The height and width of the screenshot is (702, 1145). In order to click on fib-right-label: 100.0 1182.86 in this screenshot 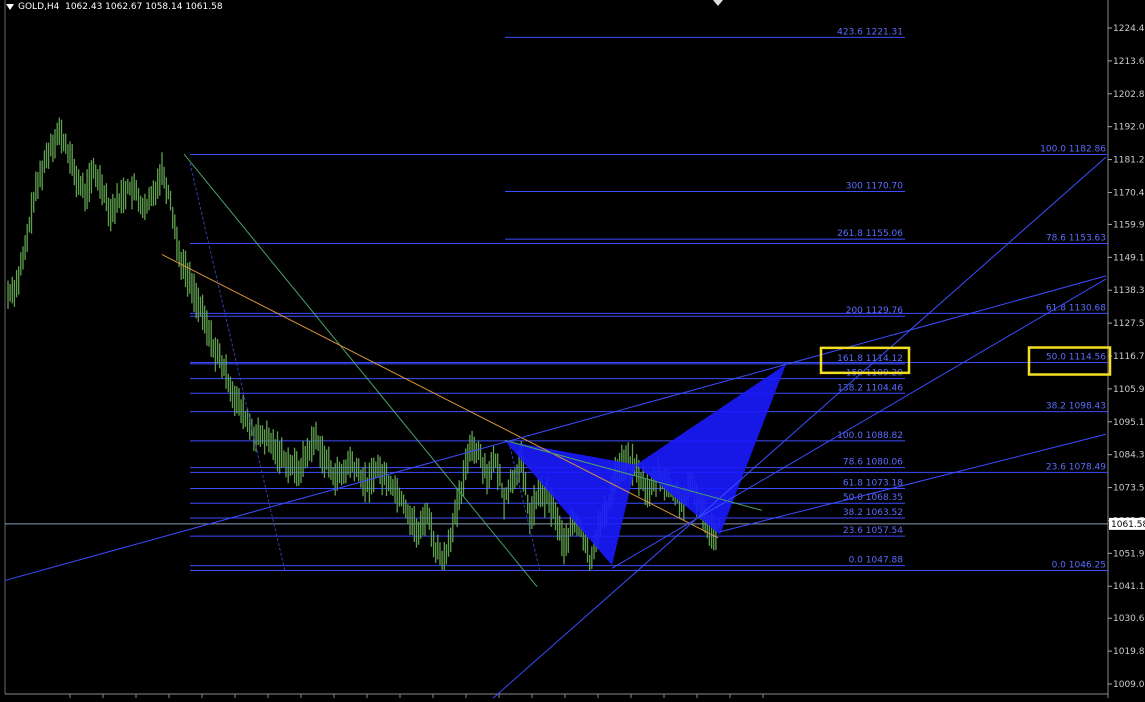, I will do `click(1073, 150)`.